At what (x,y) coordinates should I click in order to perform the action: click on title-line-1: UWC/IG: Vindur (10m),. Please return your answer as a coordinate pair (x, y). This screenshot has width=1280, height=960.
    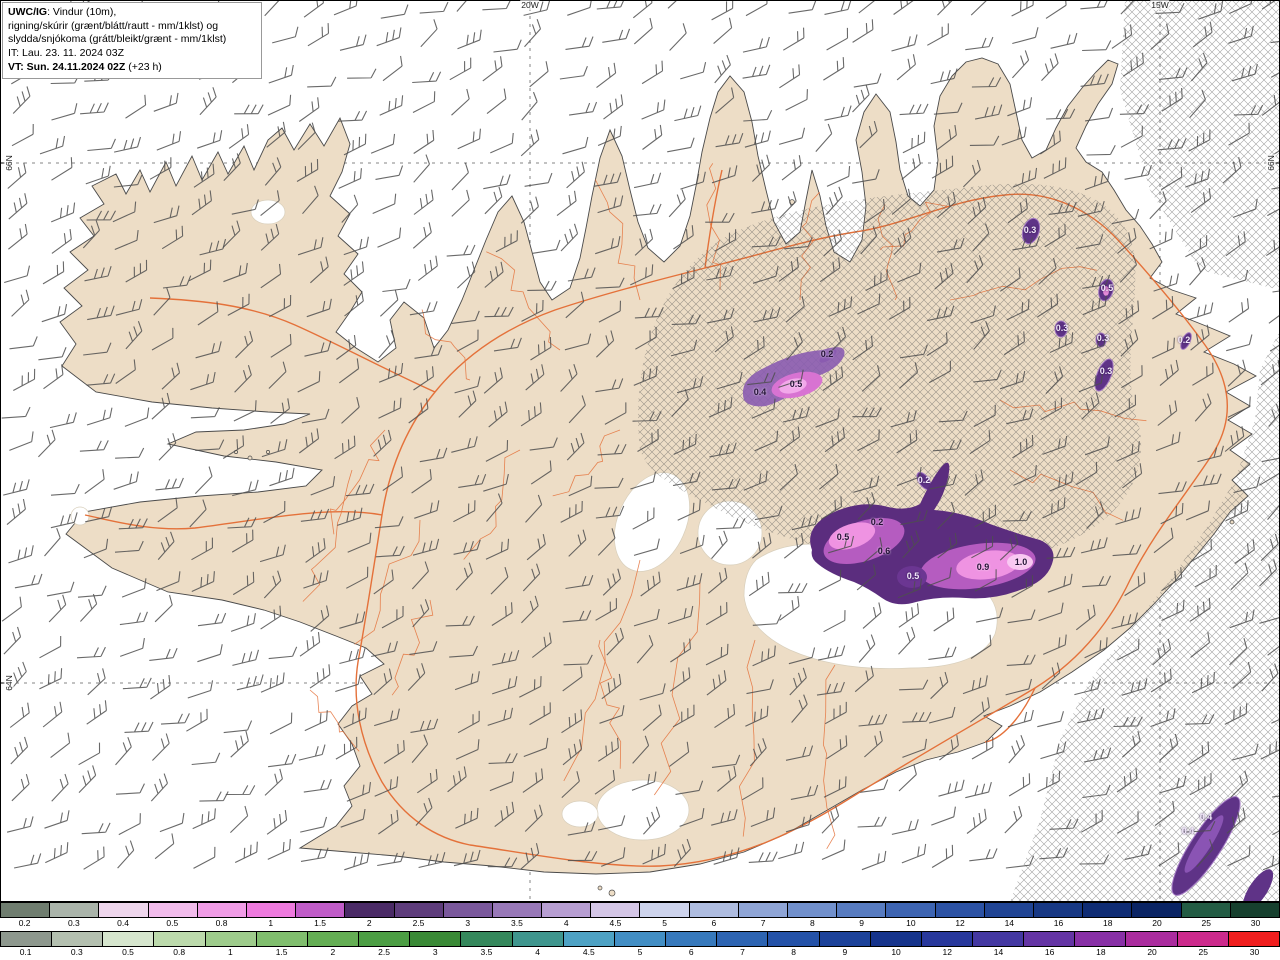
    Looking at the image, I should click on (62, 12).